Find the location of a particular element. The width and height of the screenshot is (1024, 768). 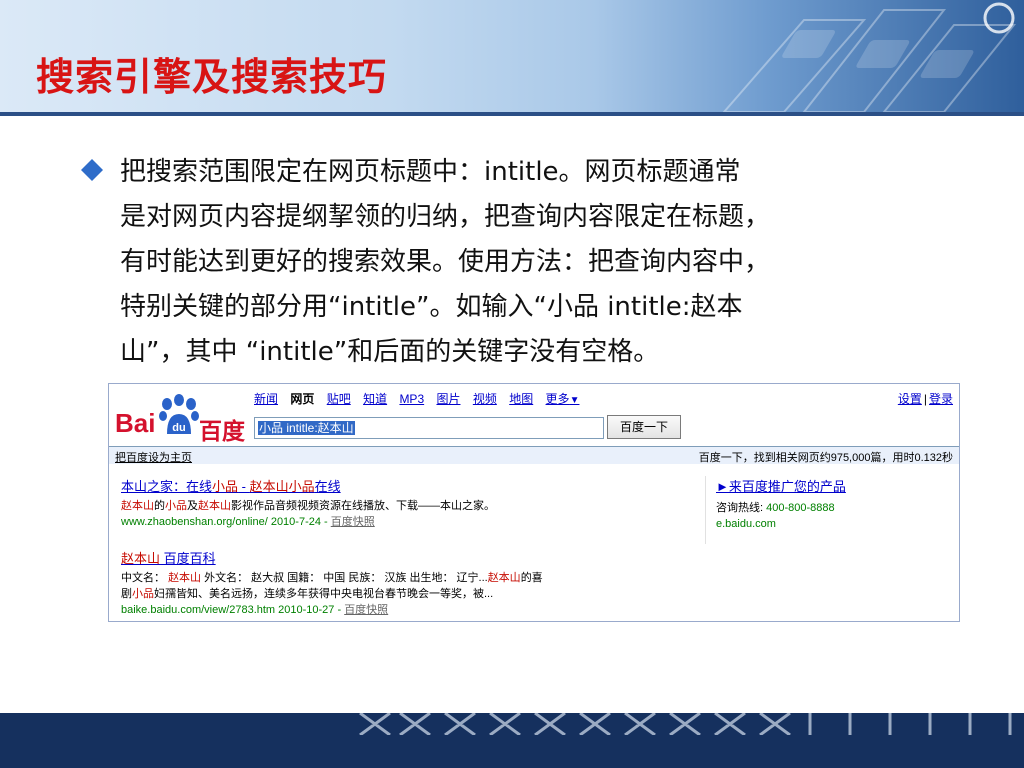

result-title-link: 本山之家：在线小品 - 赵本山小品在线 is located at coordinates (308, 485).